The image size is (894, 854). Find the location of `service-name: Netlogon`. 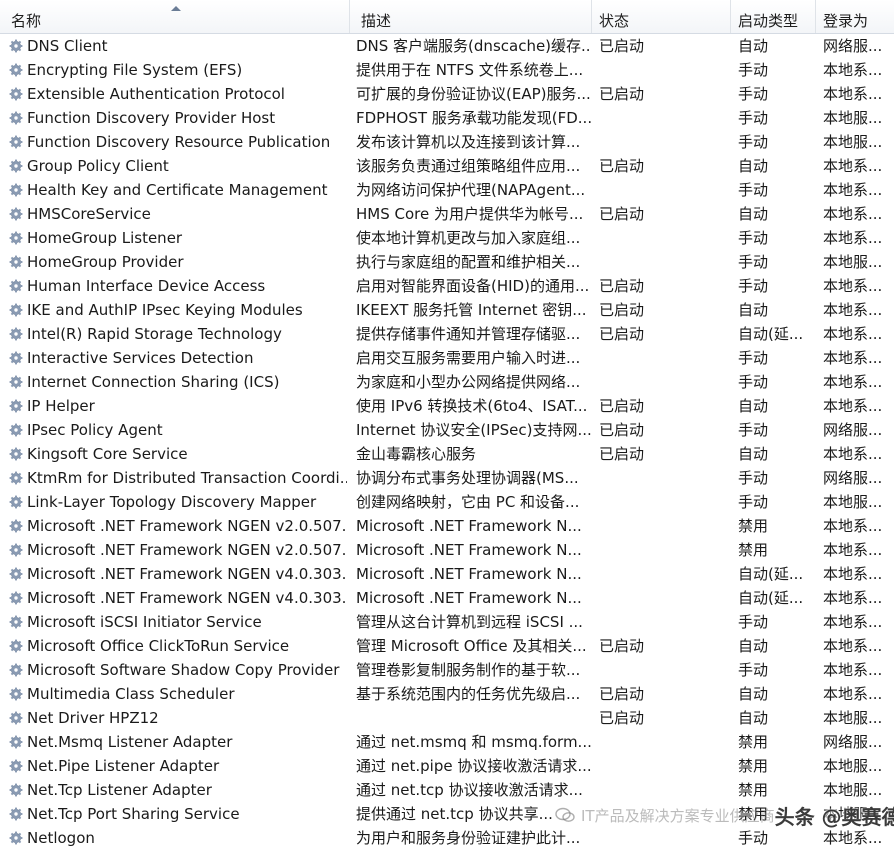

service-name: Netlogon is located at coordinates (61, 838).